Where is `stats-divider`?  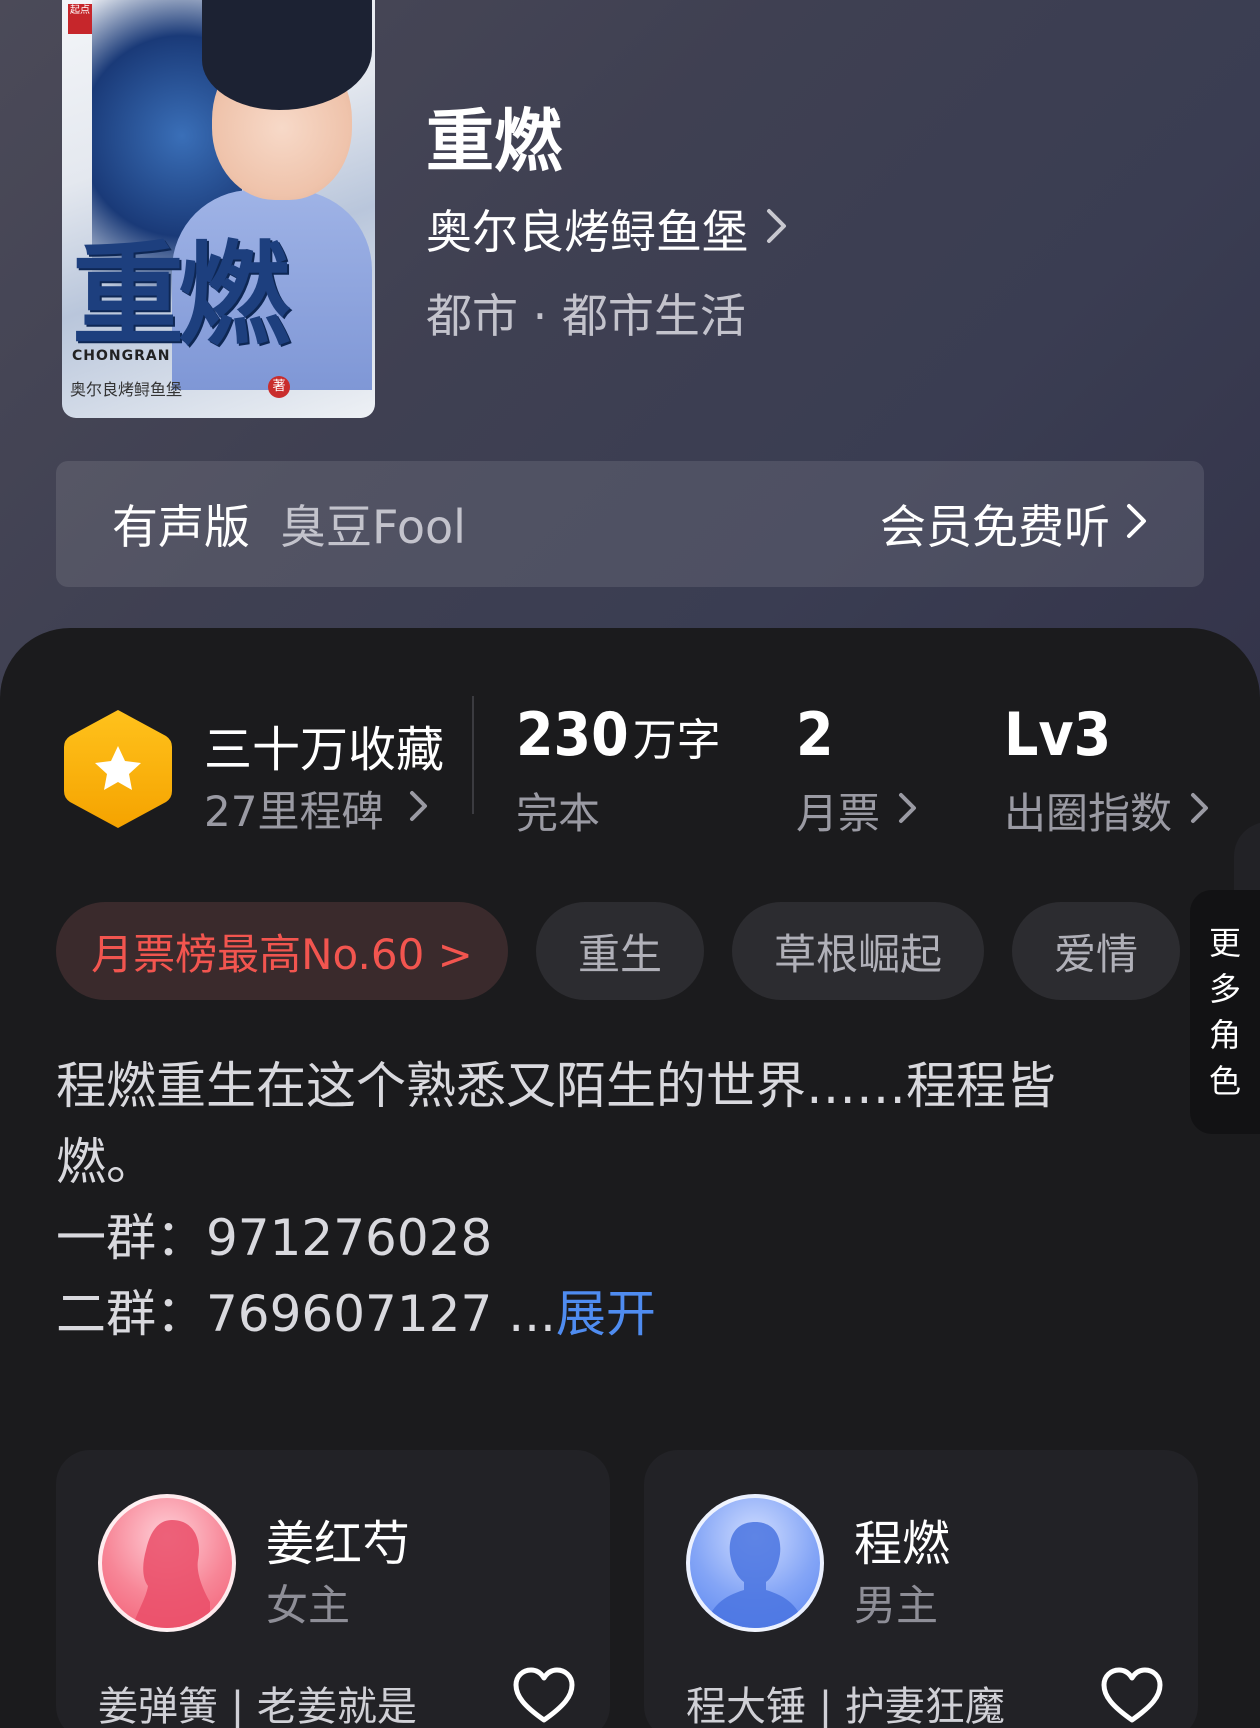
stats-divider is located at coordinates (473, 755).